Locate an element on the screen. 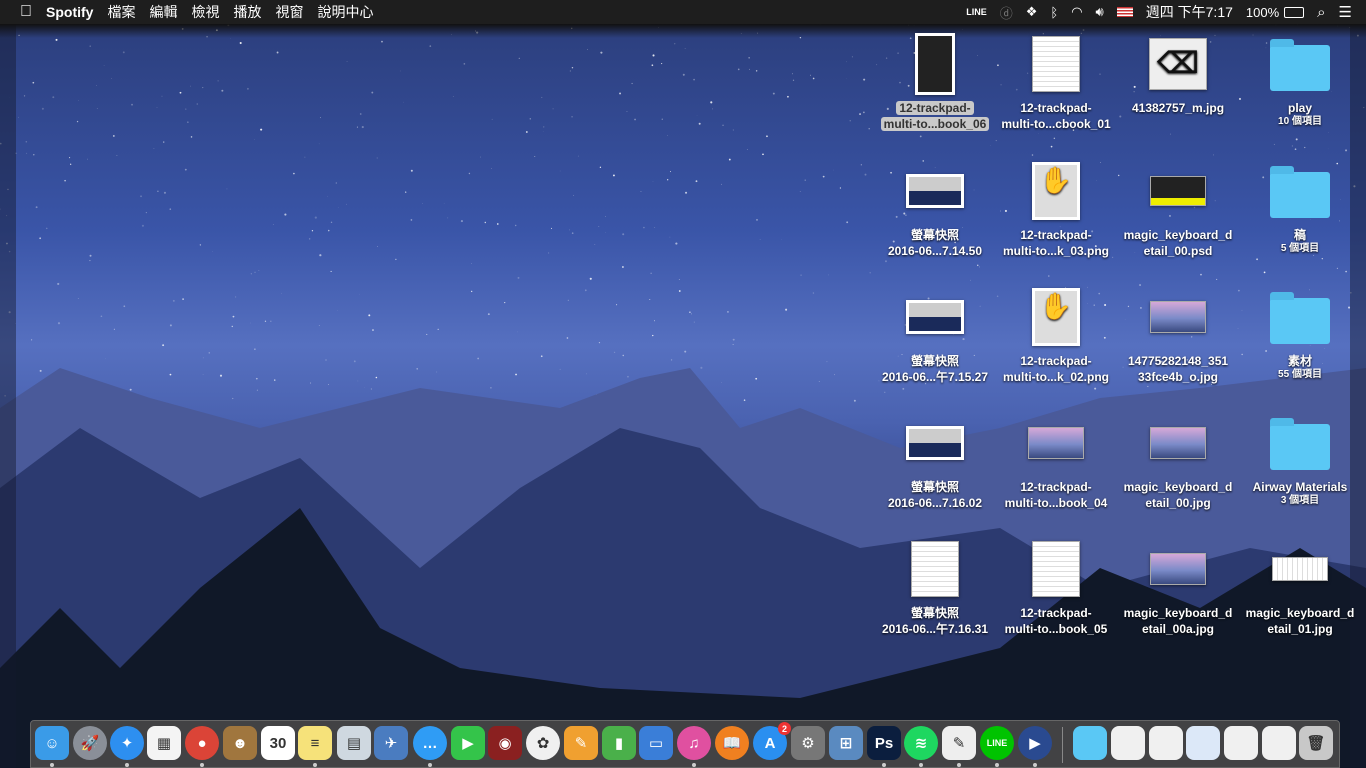 The image size is (1366, 768). menu-help: 說明中心 is located at coordinates (345, 12).